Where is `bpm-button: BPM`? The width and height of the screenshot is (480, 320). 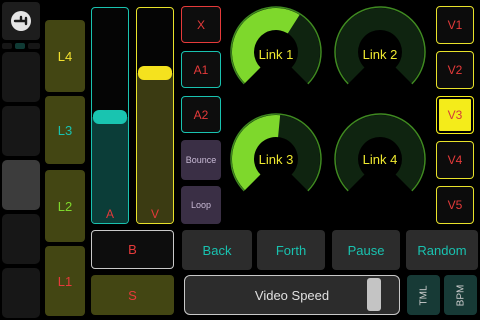
bpm-button: BPM is located at coordinates (460, 295).